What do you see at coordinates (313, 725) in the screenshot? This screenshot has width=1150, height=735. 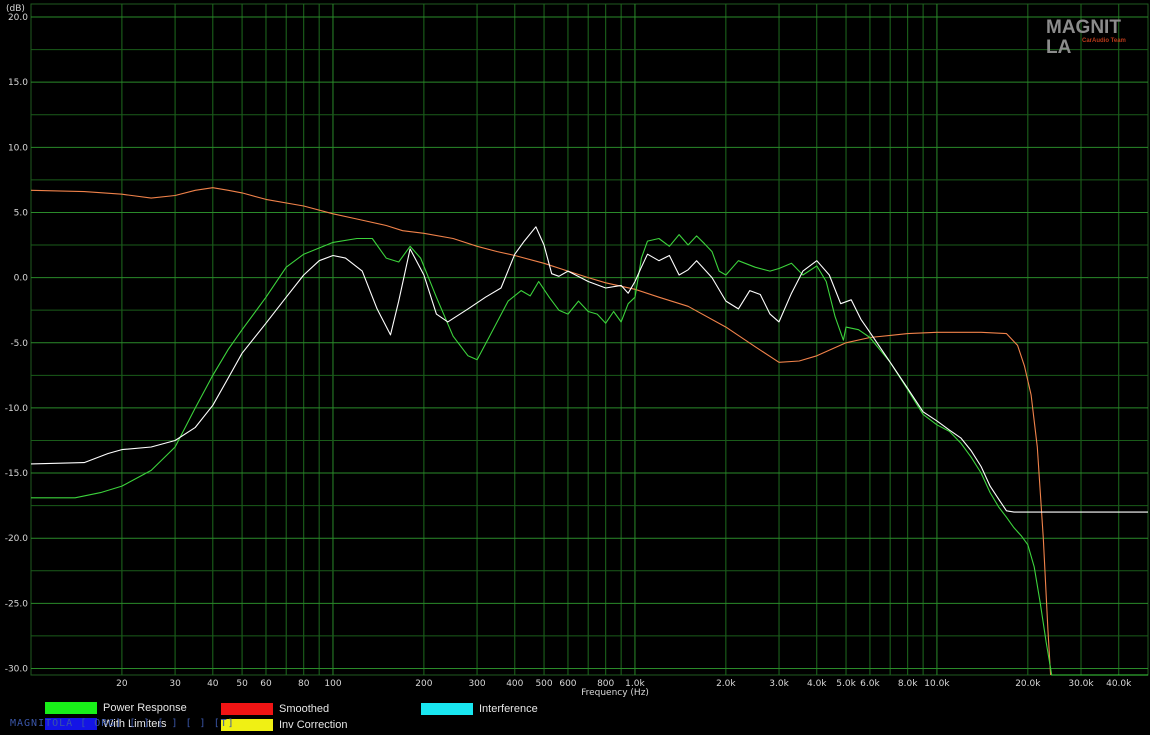 I see `legend-label: Inv Correction` at bounding box center [313, 725].